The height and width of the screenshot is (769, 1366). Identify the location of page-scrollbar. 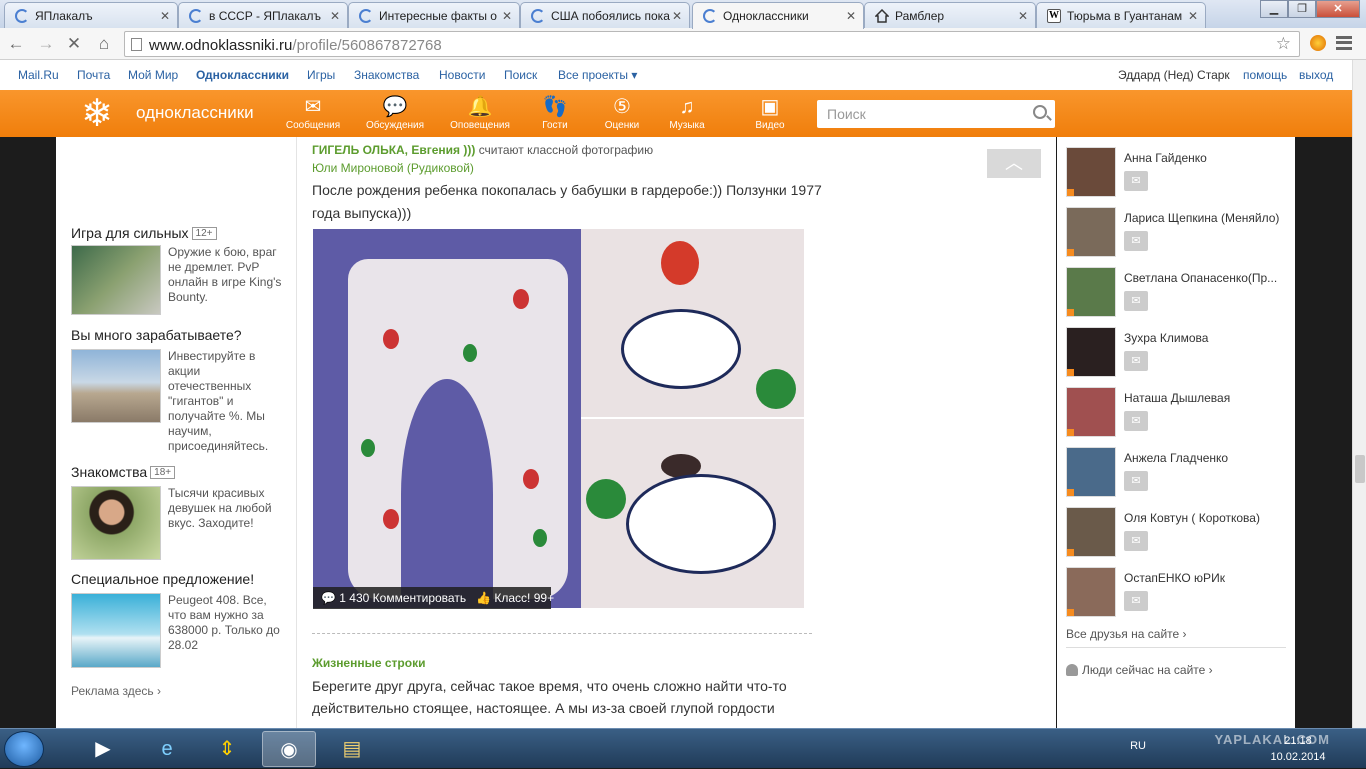
(1359, 394).